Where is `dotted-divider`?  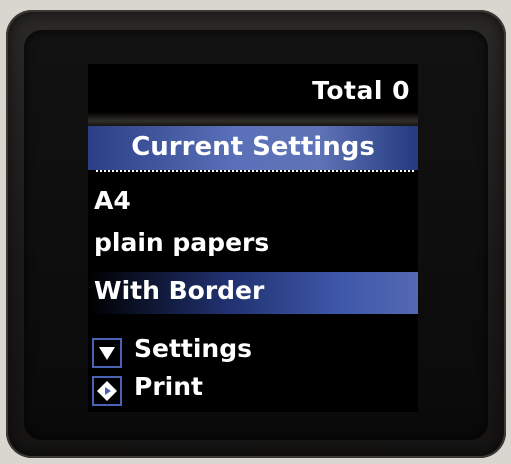
dotted-divider is located at coordinates (255, 171).